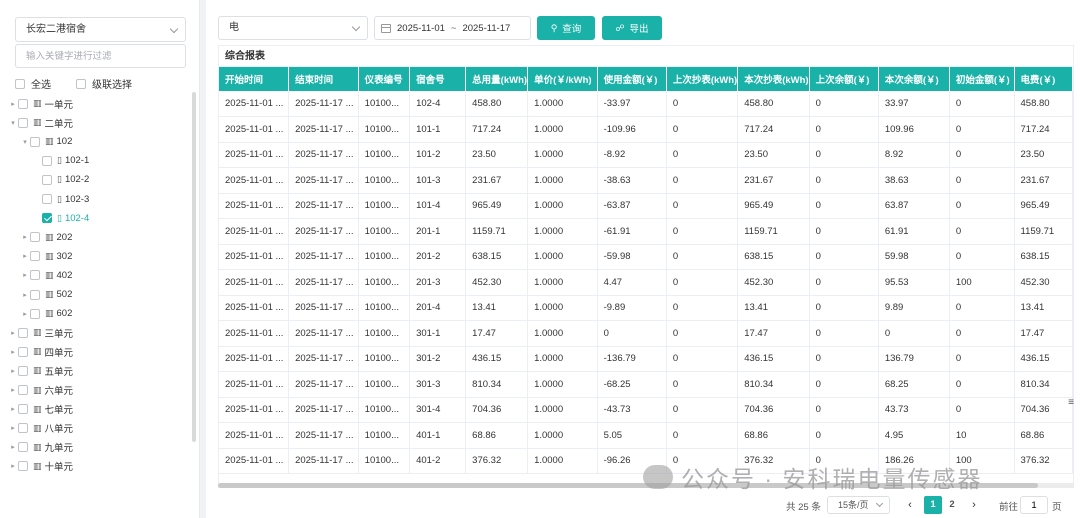 This screenshot has width=1080, height=518. What do you see at coordinates (100, 29) in the screenshot?
I see `dorm-select: 长宏二港宿舍` at bounding box center [100, 29].